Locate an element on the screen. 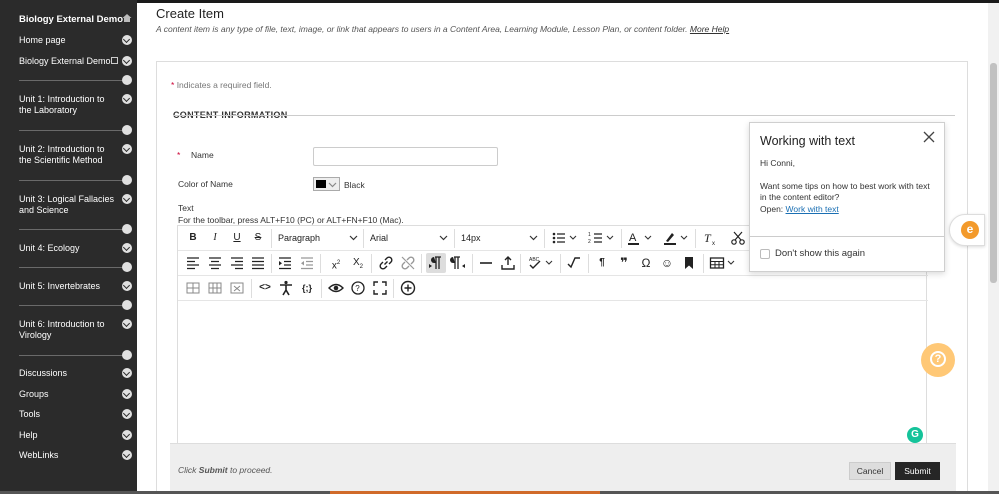  outdent-icon is located at coordinates (307, 263).